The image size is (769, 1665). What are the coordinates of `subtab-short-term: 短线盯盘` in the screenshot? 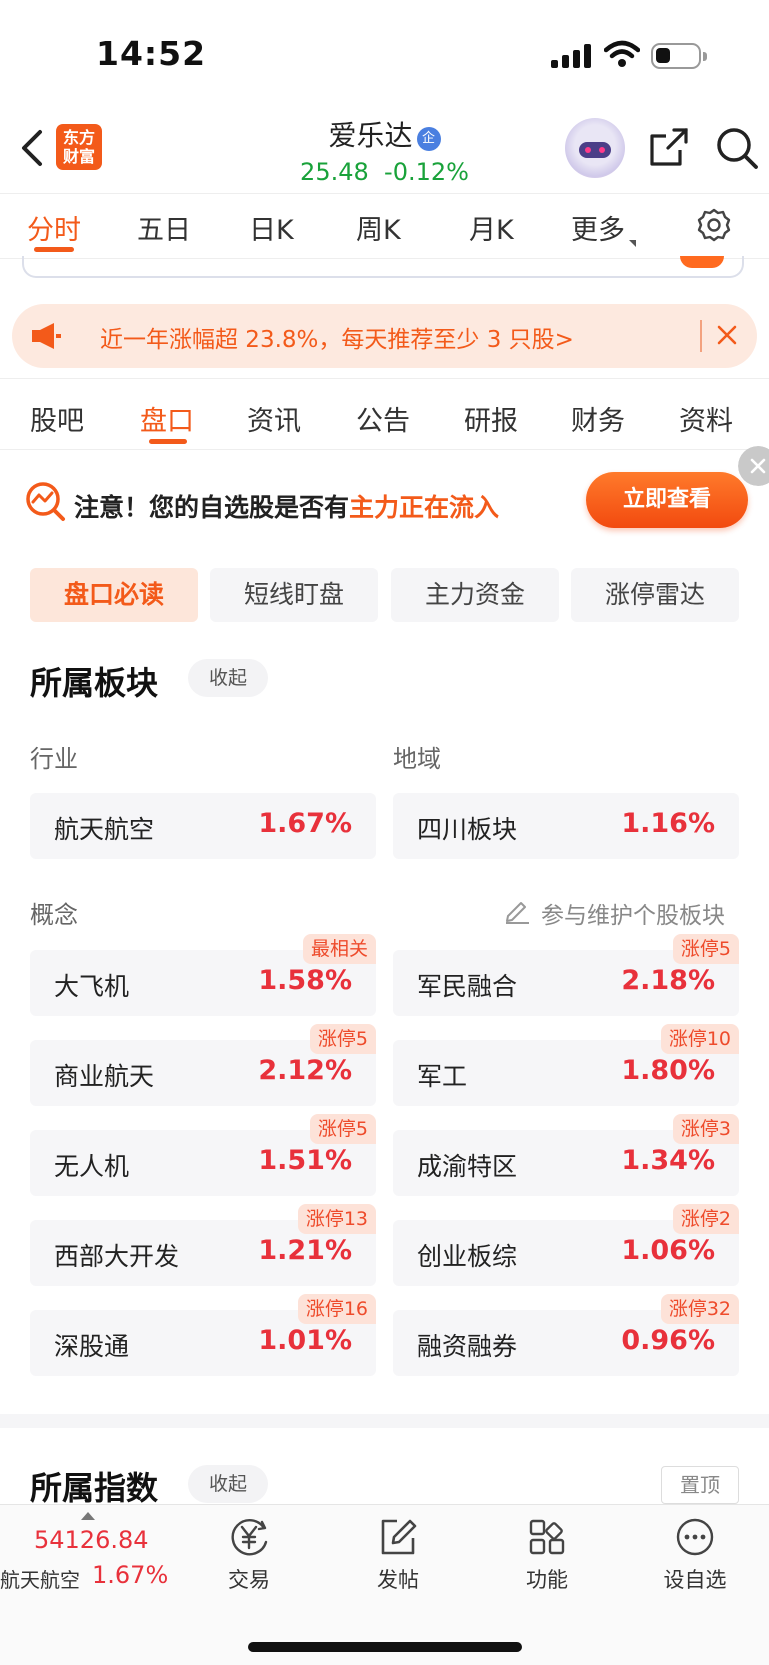 It's located at (294, 595).